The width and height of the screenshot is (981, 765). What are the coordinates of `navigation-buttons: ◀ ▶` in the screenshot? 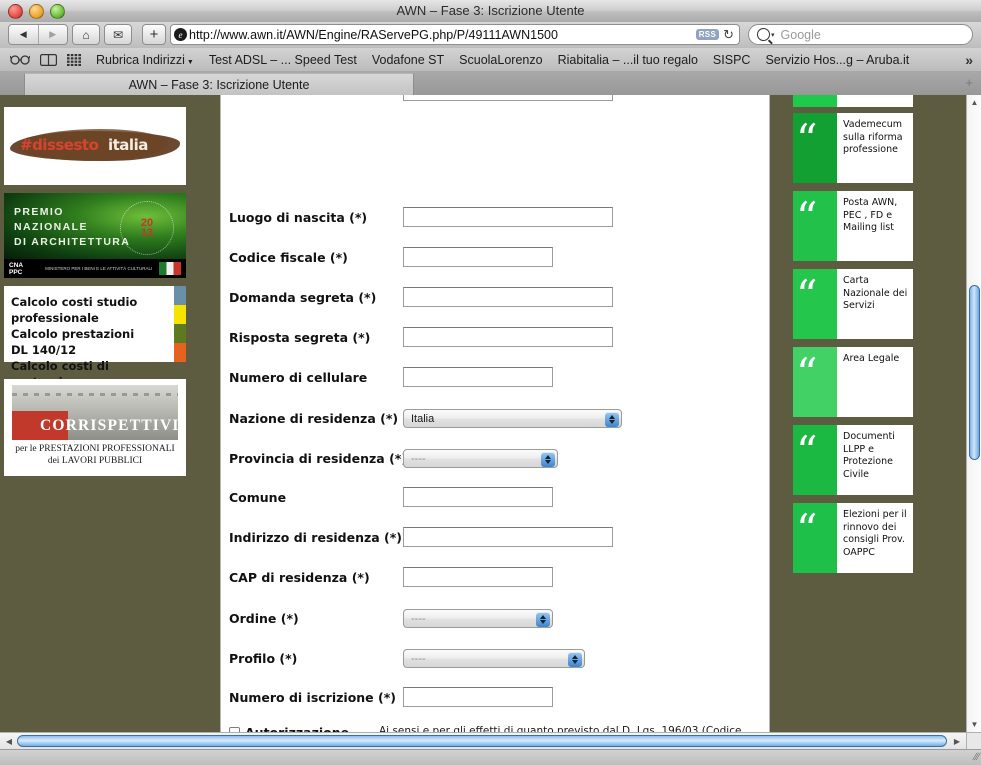 It's located at (38, 34).